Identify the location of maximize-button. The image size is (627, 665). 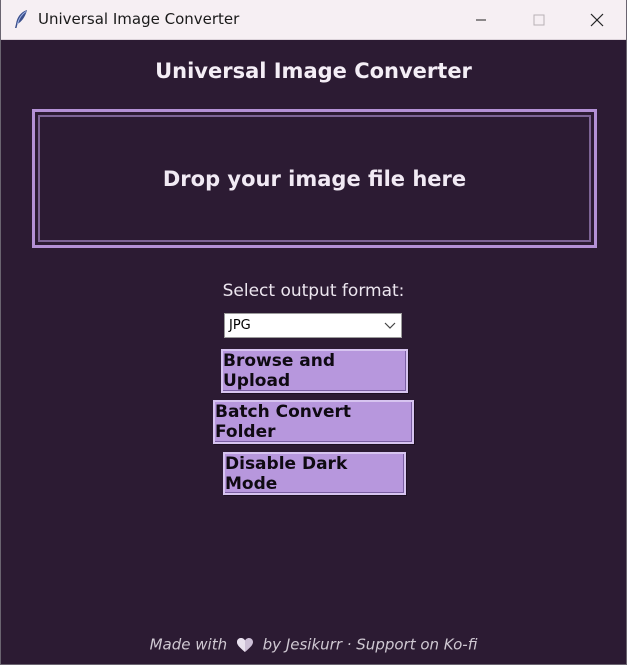
(539, 19).